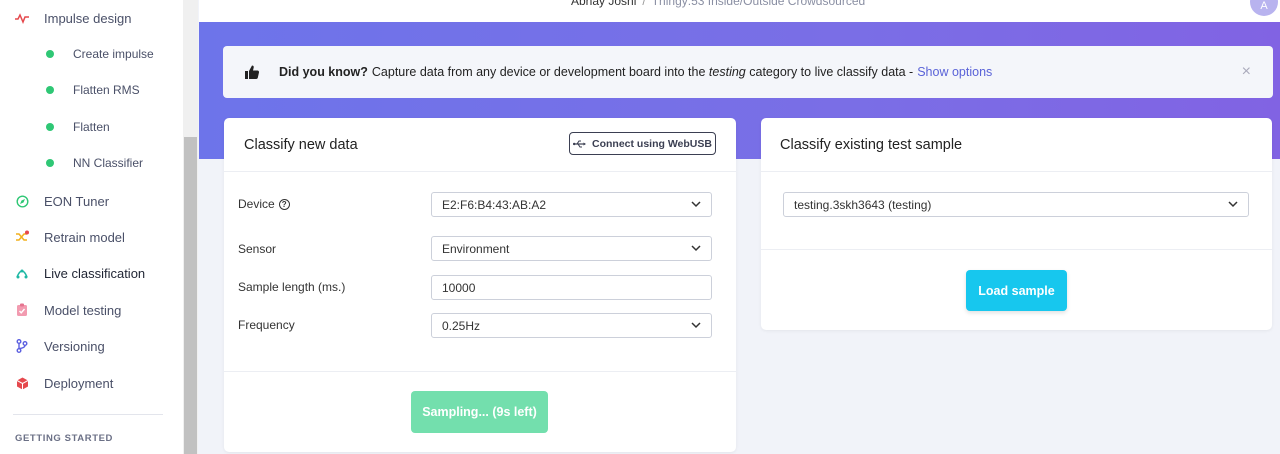 The width and height of the screenshot is (1280, 454). Describe the element at coordinates (91, 127) in the screenshot. I see `sidebar-subitem-label: Flatten` at that location.